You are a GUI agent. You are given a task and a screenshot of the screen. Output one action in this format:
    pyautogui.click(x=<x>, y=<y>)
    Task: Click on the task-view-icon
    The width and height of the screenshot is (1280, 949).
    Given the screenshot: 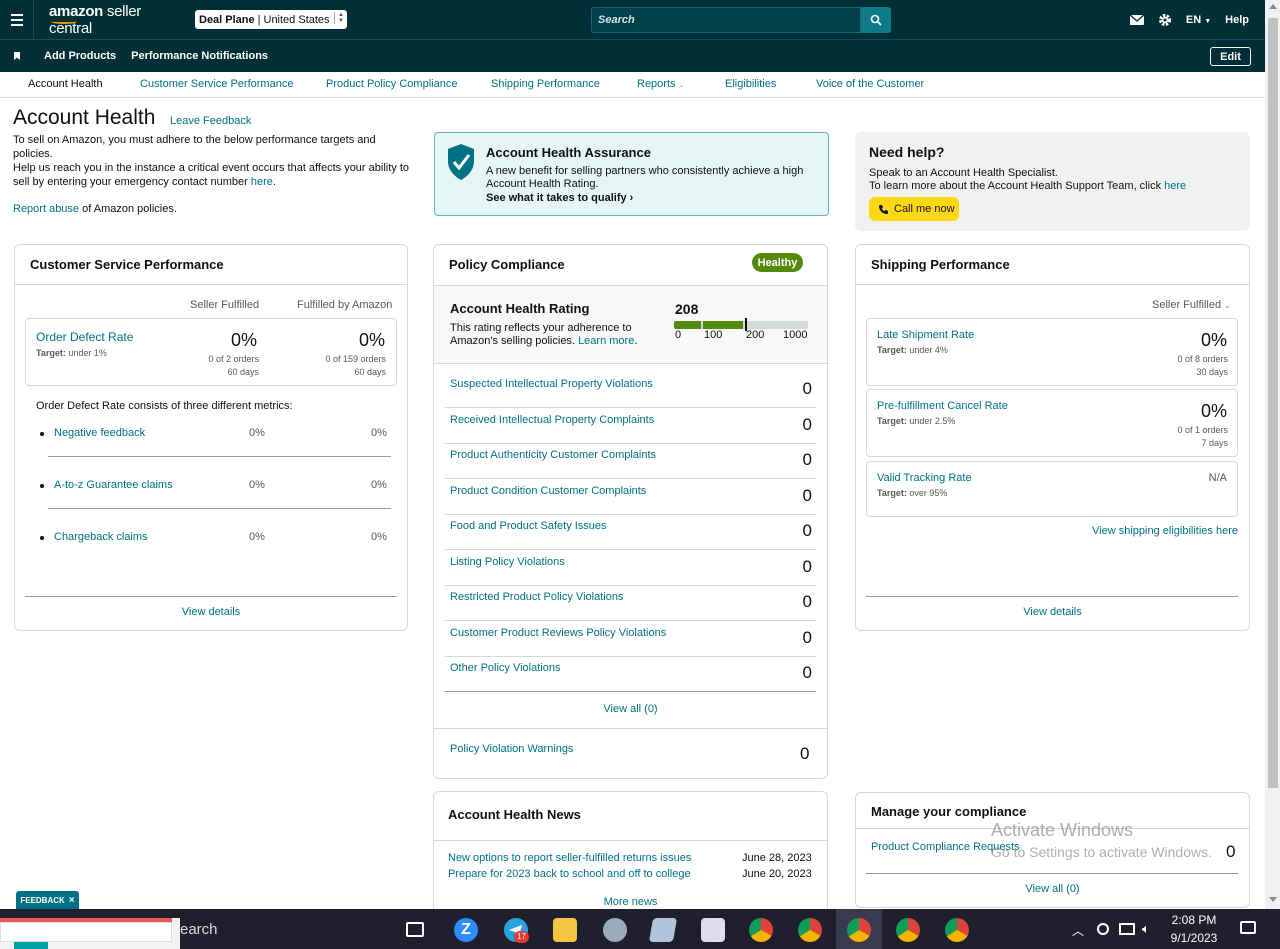 What is the action you would take?
    pyautogui.click(x=415, y=929)
    